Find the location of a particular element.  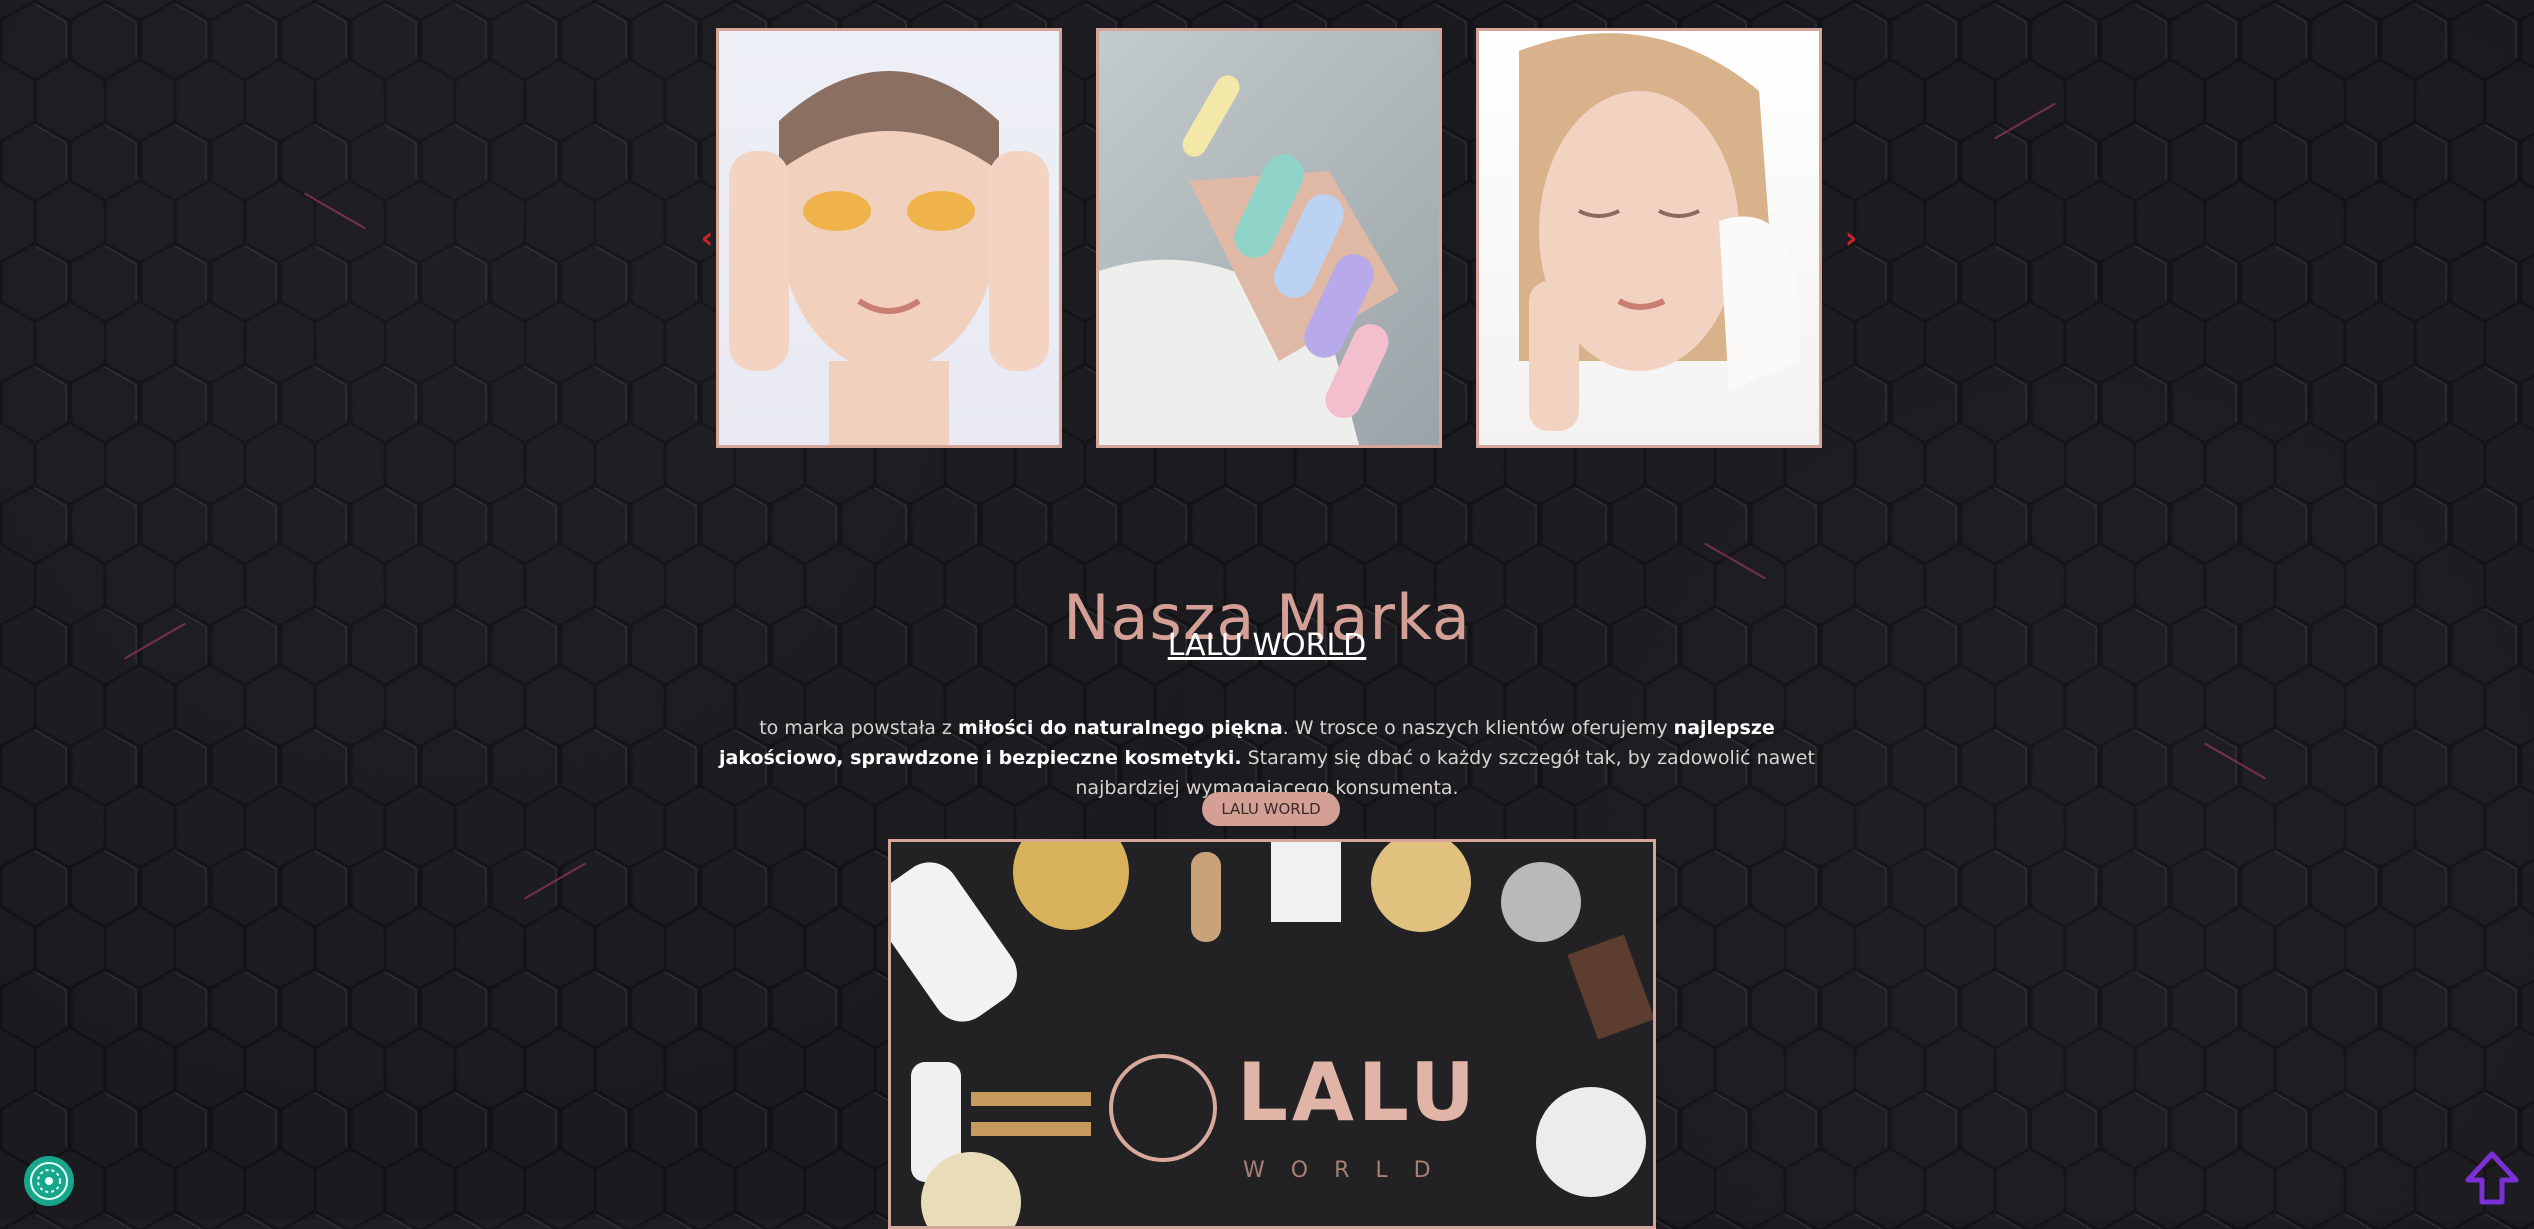

arrow-up-icon is located at coordinates (2492, 1178).